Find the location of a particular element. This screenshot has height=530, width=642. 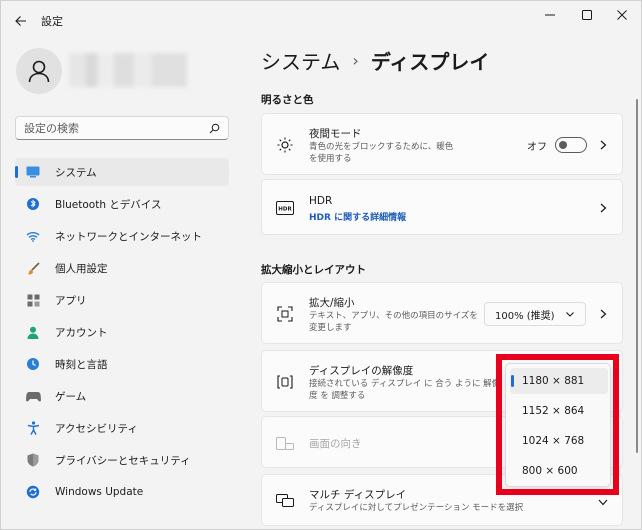

back-button is located at coordinates (21, 21).